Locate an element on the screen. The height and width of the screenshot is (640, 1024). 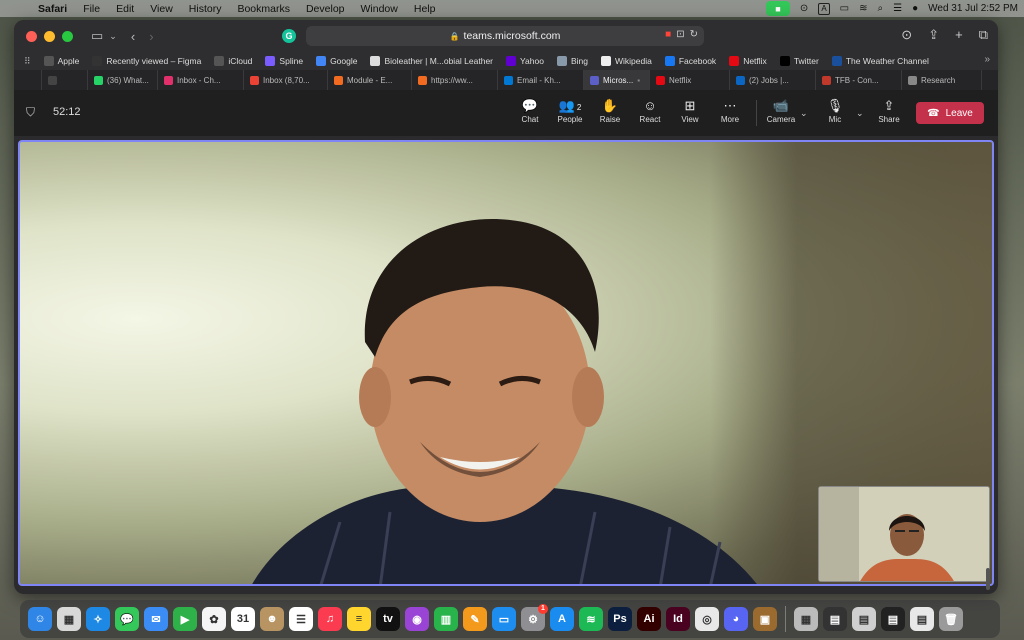
leave-button: ☎ Leave is located at coordinates (950, 113).